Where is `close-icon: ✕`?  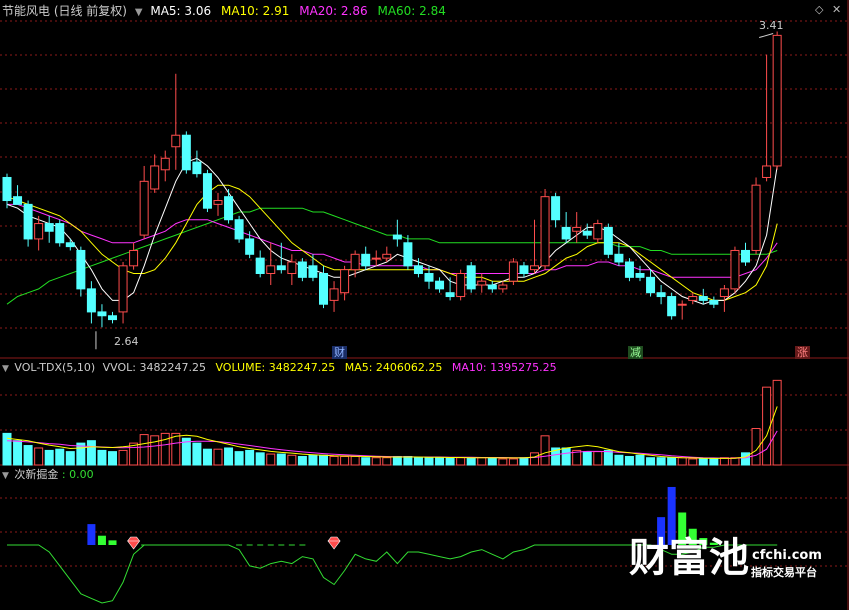
close-icon: ✕ is located at coordinates (836, 9).